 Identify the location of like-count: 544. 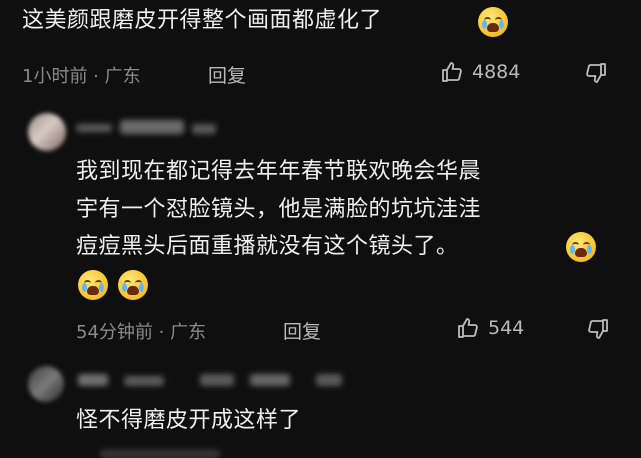
(506, 328).